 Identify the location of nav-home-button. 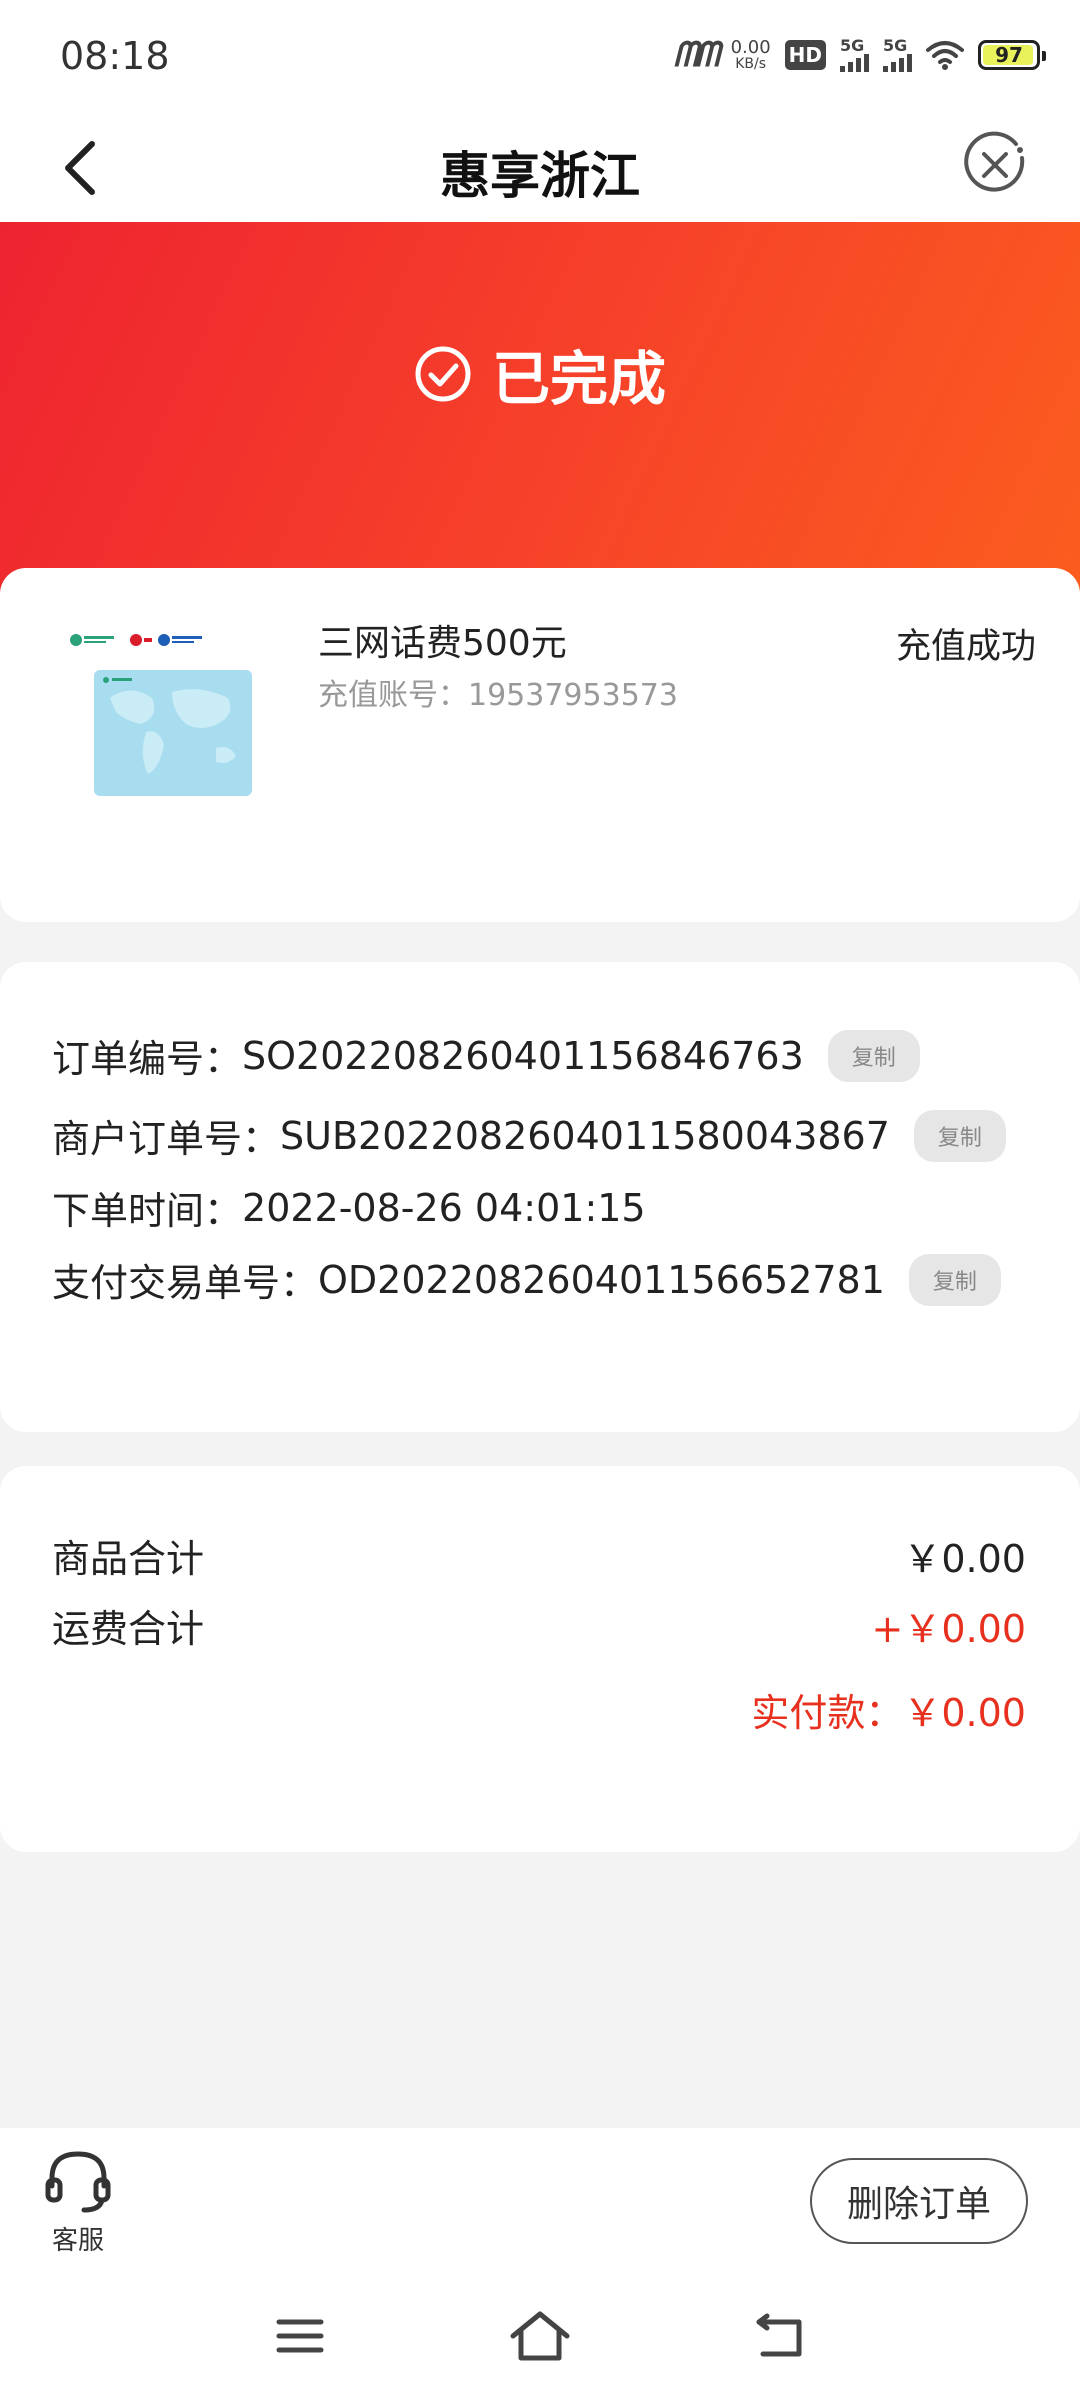
(540, 2336).